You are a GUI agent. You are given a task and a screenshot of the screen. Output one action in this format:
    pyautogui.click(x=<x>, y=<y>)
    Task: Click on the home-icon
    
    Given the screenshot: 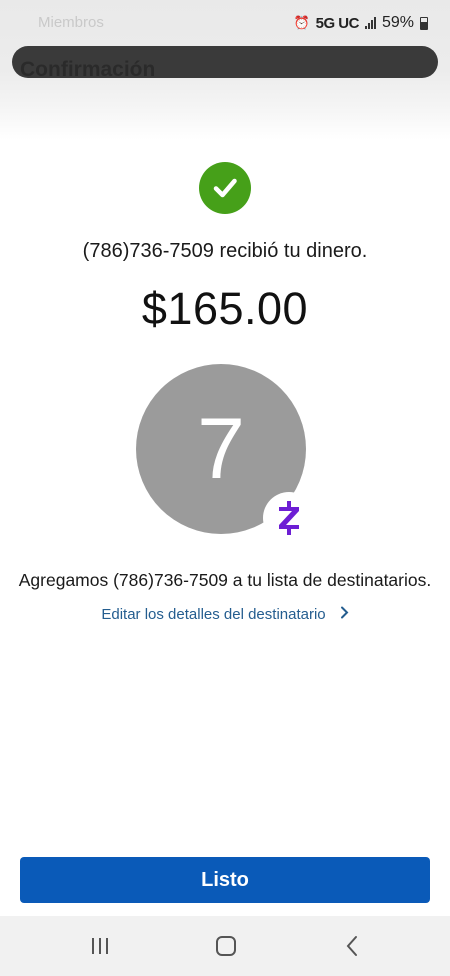 What is the action you would take?
    pyautogui.click(x=226, y=946)
    